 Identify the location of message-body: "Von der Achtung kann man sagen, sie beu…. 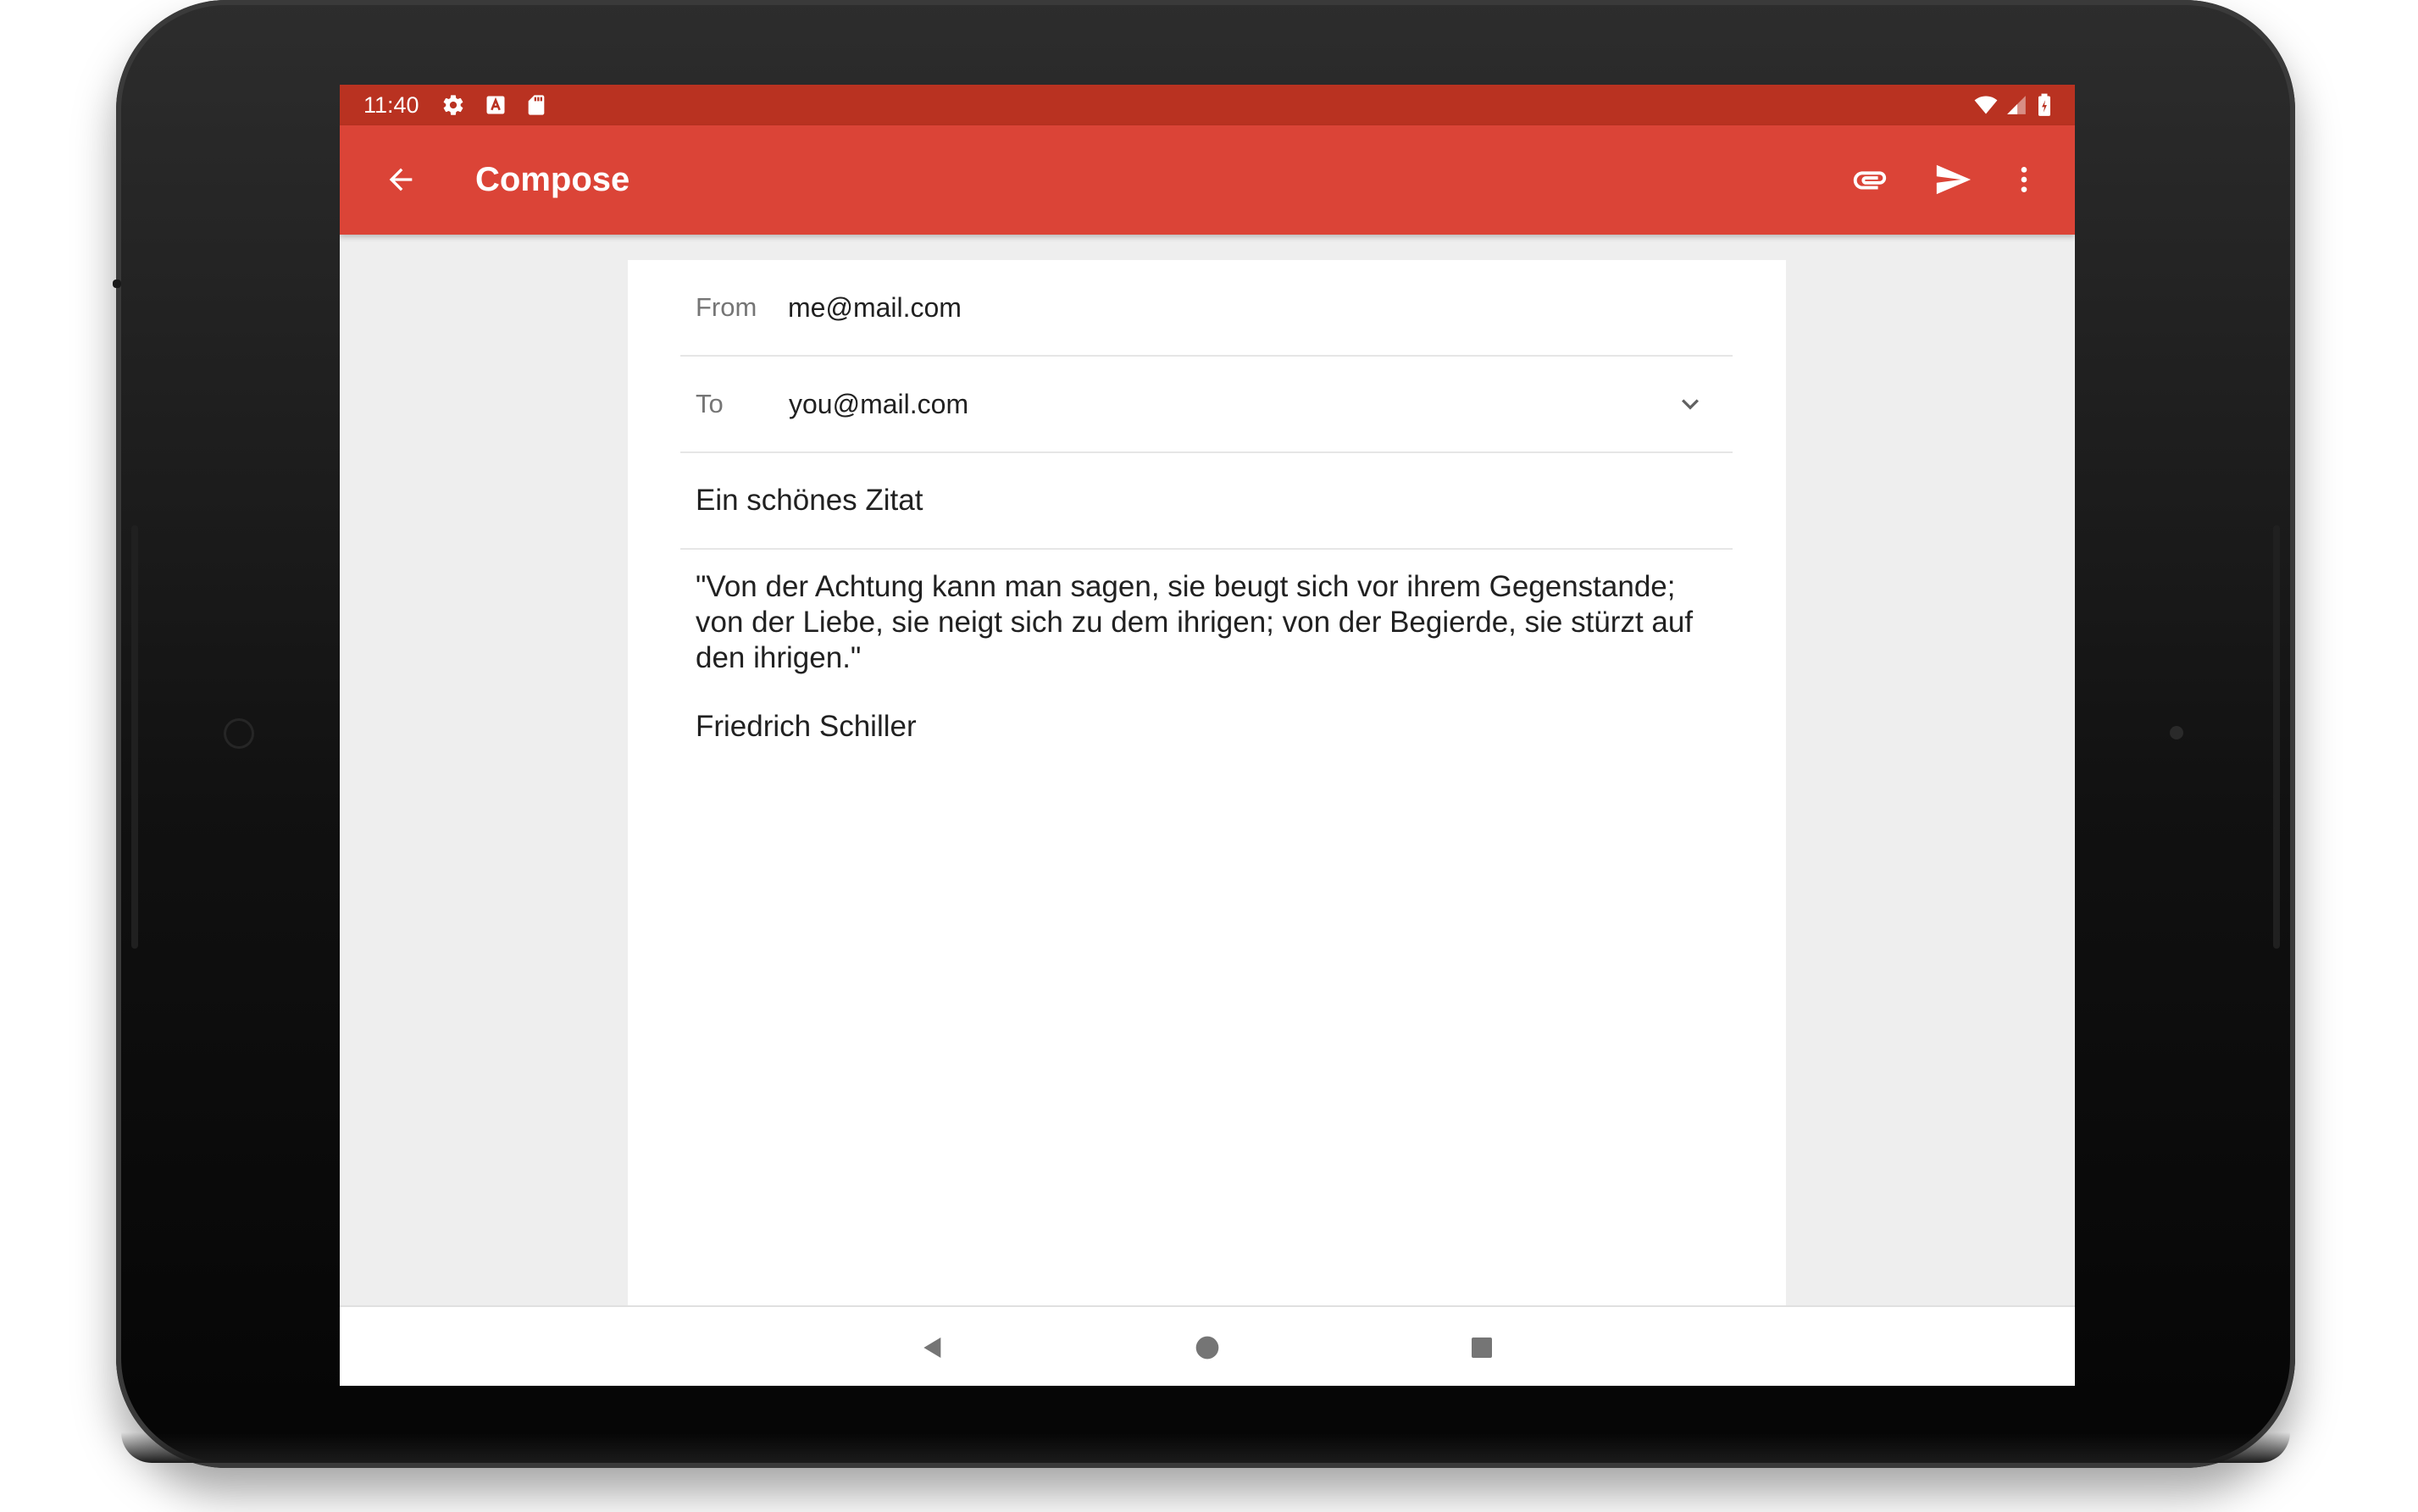
(1212, 622).